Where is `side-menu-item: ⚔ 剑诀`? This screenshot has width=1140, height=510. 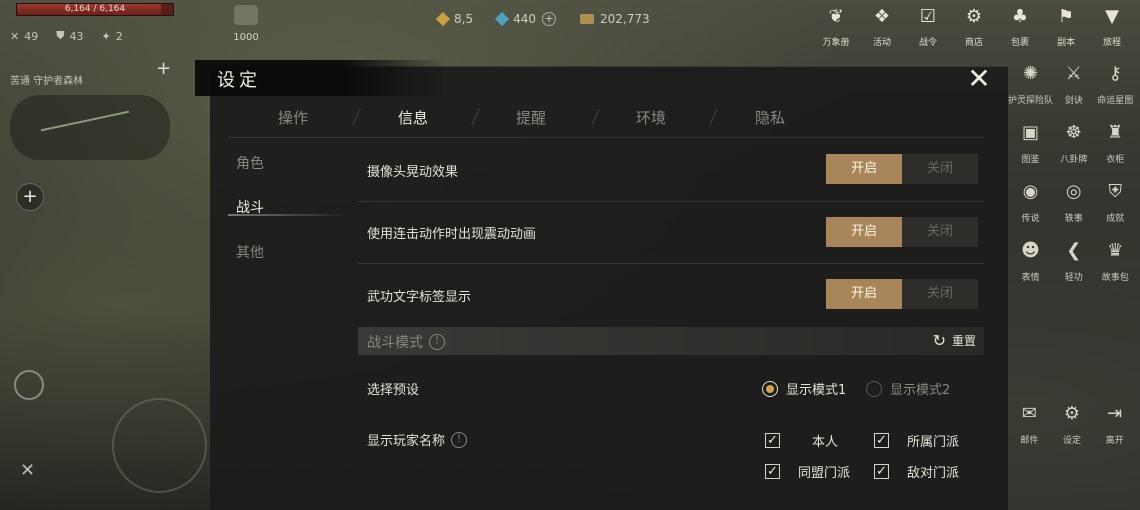 side-menu-item: ⚔ 剑诀 is located at coordinates (1073, 84).